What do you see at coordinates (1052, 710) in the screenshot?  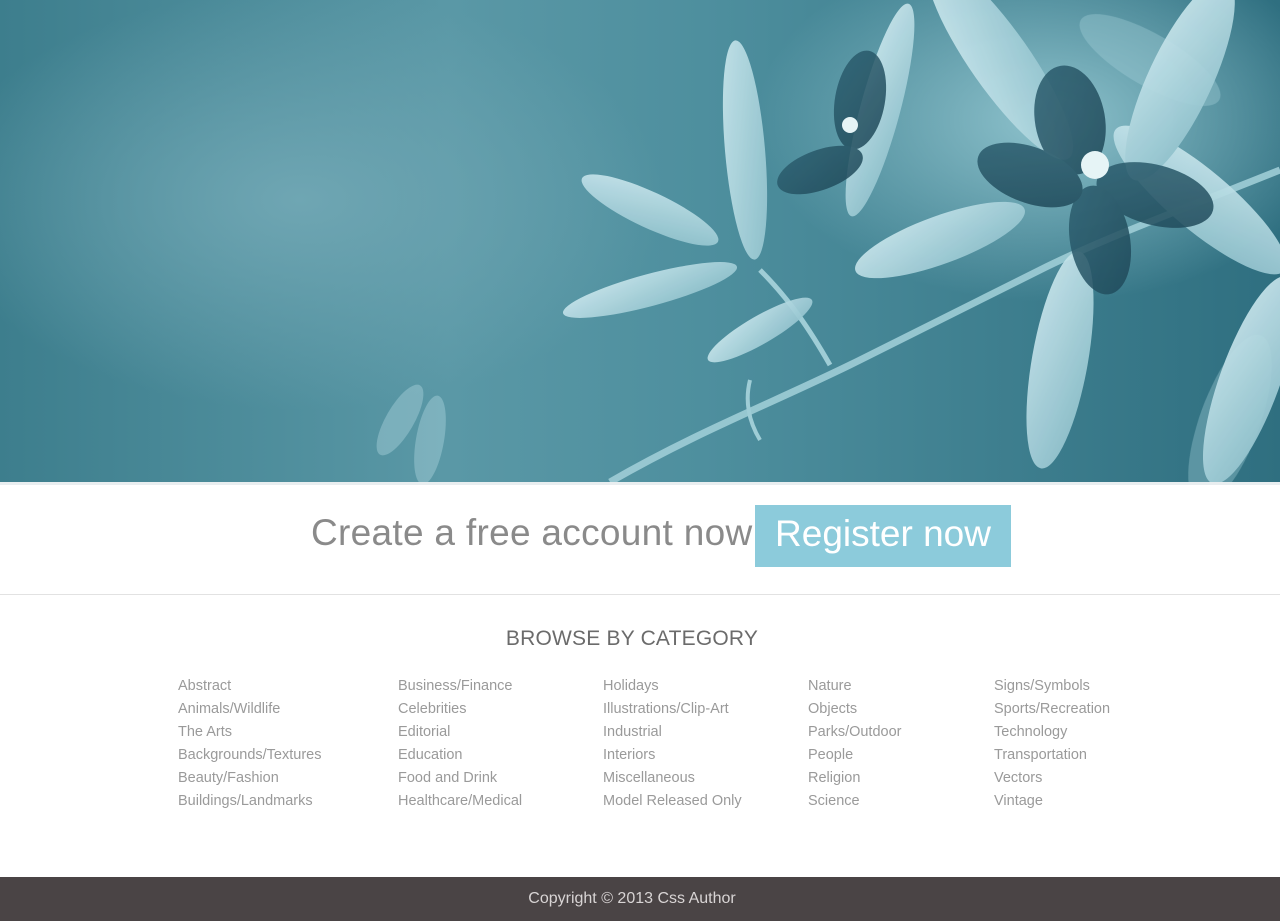 I see `category-link: Sports/Recreation` at bounding box center [1052, 710].